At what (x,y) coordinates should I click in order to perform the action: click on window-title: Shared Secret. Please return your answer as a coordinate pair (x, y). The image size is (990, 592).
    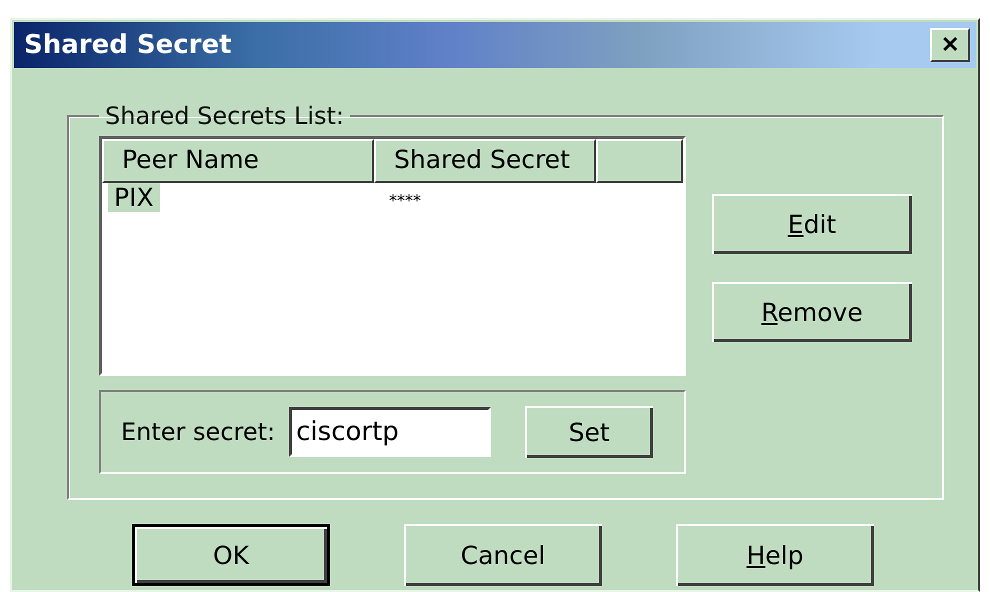
    Looking at the image, I should click on (128, 45).